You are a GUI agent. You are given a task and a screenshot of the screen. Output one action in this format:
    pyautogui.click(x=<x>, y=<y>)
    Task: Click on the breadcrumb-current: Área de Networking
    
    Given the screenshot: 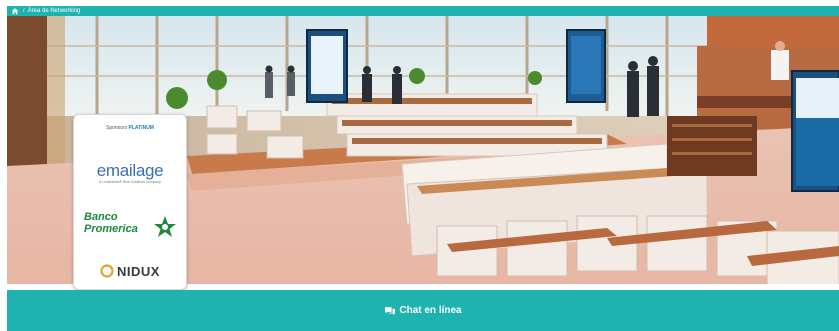 What is the action you would take?
    pyautogui.click(x=54, y=11)
    